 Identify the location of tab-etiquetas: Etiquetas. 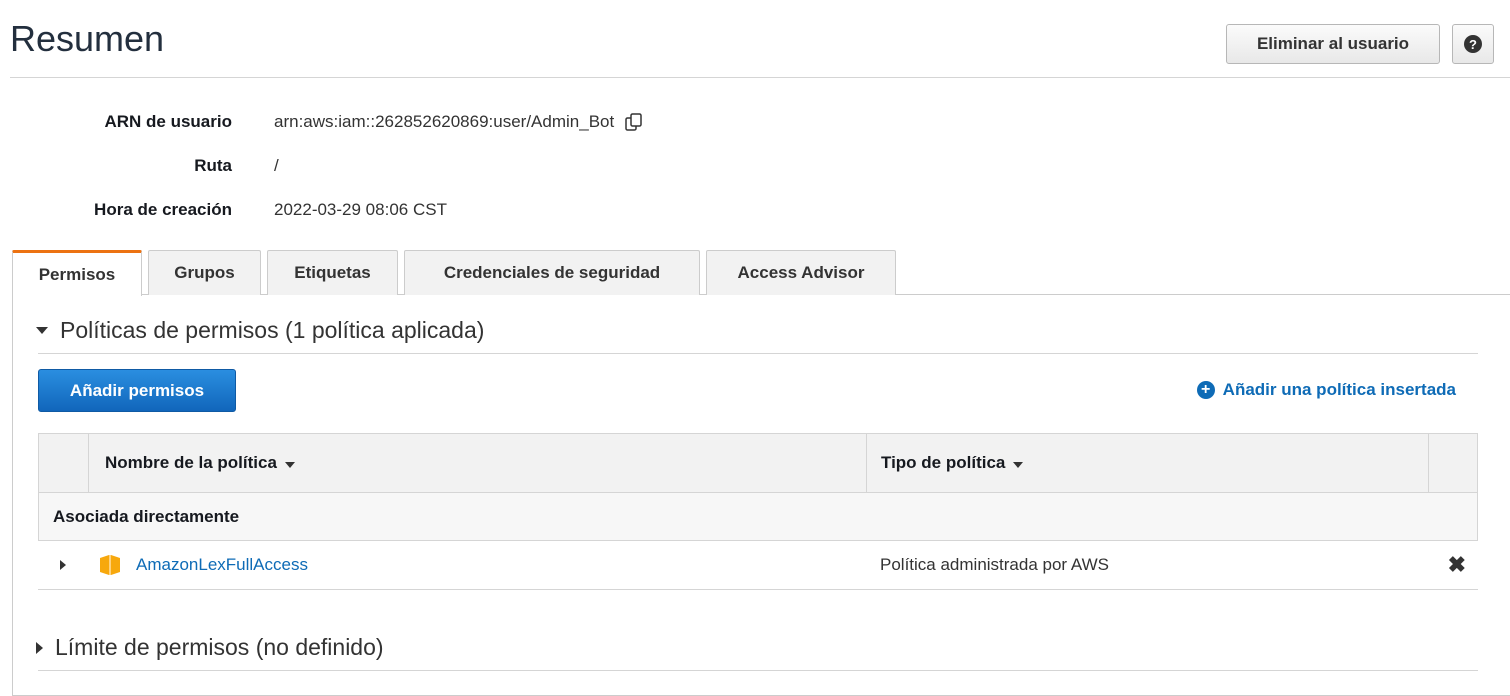
(332, 272).